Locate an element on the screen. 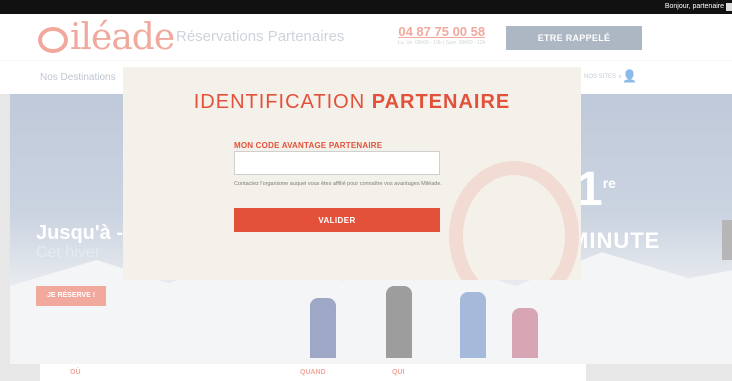  greeting-text: Bonjour, partenaire is located at coordinates (694, 7).